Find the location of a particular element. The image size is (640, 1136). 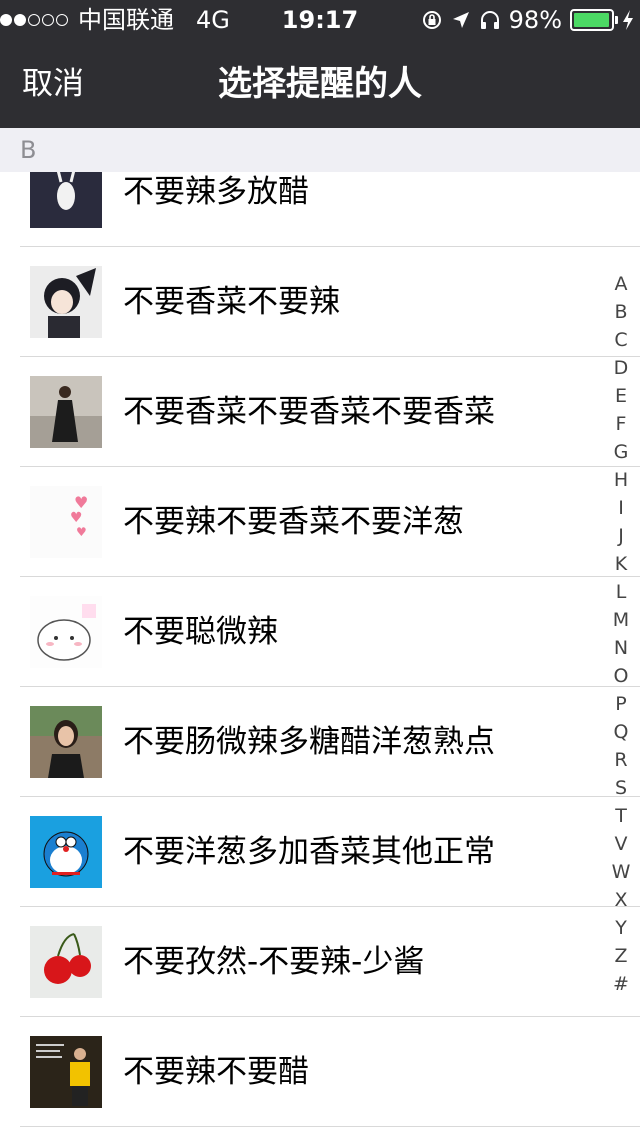

navigation-bar: 选择提醒的人 取消 is located at coordinates (320, 84).